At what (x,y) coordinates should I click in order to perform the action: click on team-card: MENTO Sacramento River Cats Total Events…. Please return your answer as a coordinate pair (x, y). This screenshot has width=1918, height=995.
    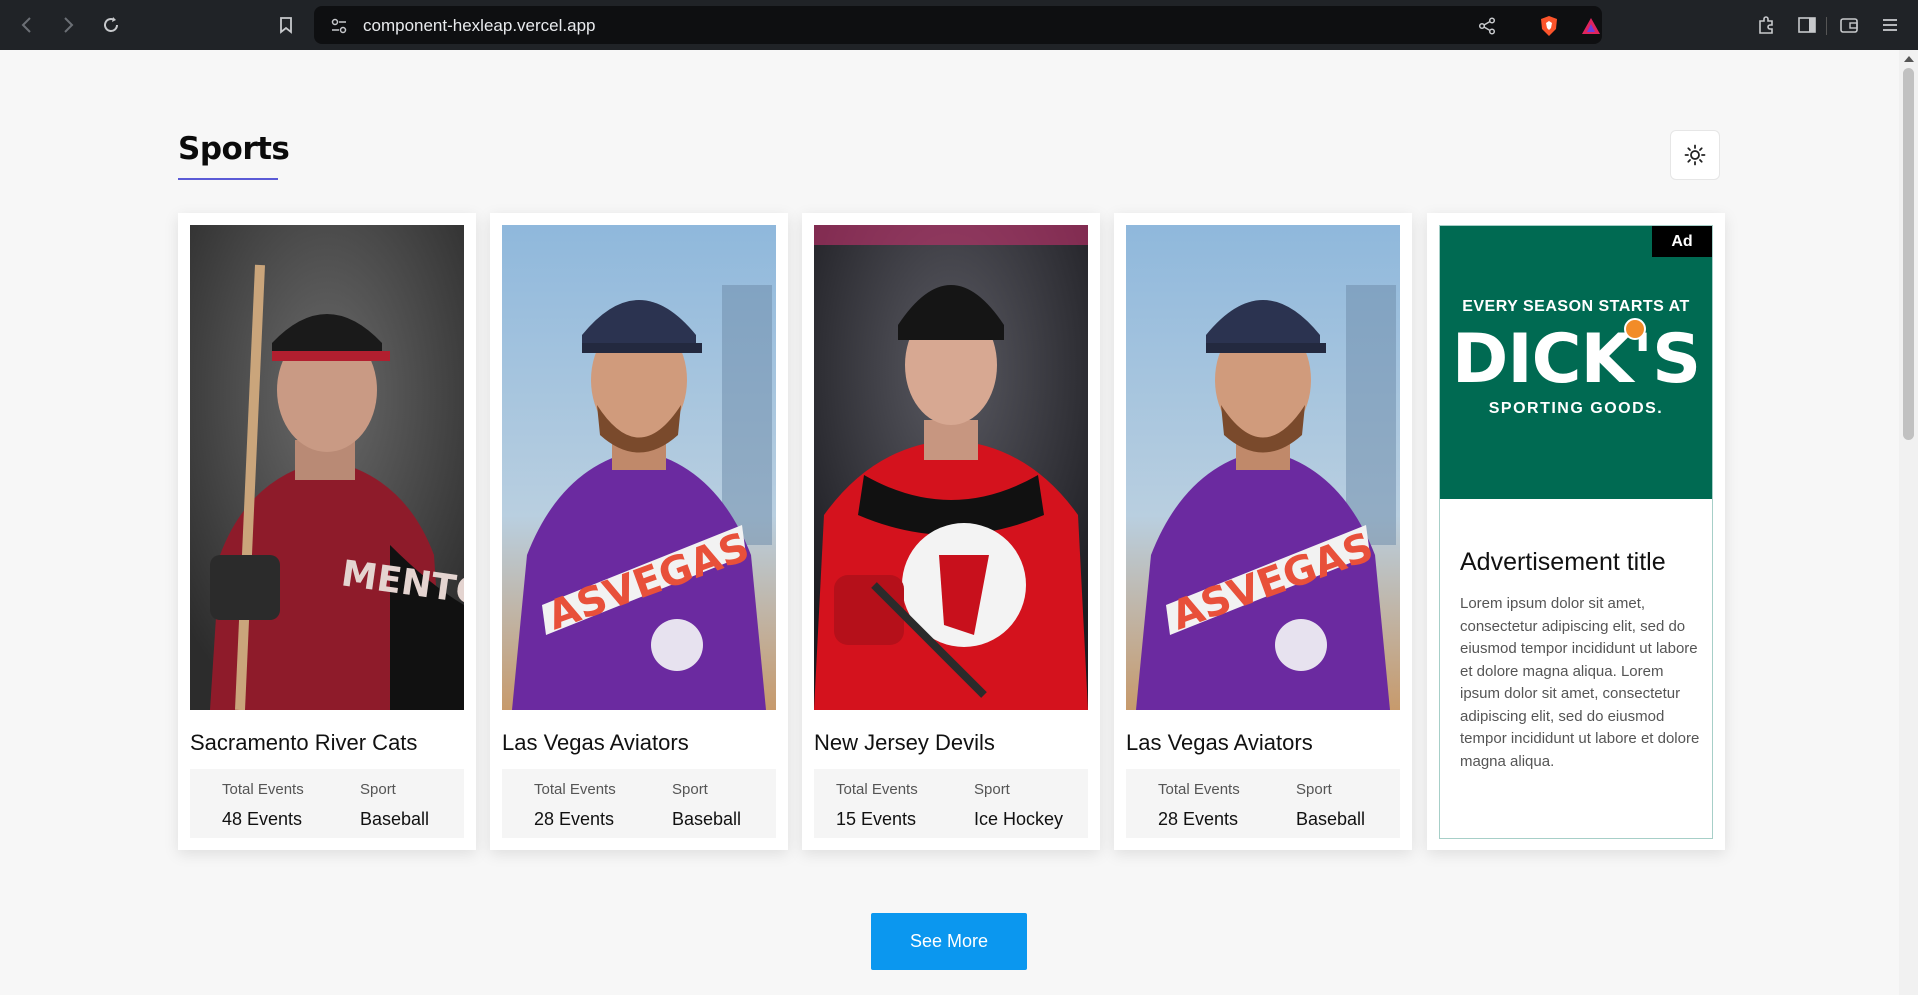
    Looking at the image, I should click on (327, 531).